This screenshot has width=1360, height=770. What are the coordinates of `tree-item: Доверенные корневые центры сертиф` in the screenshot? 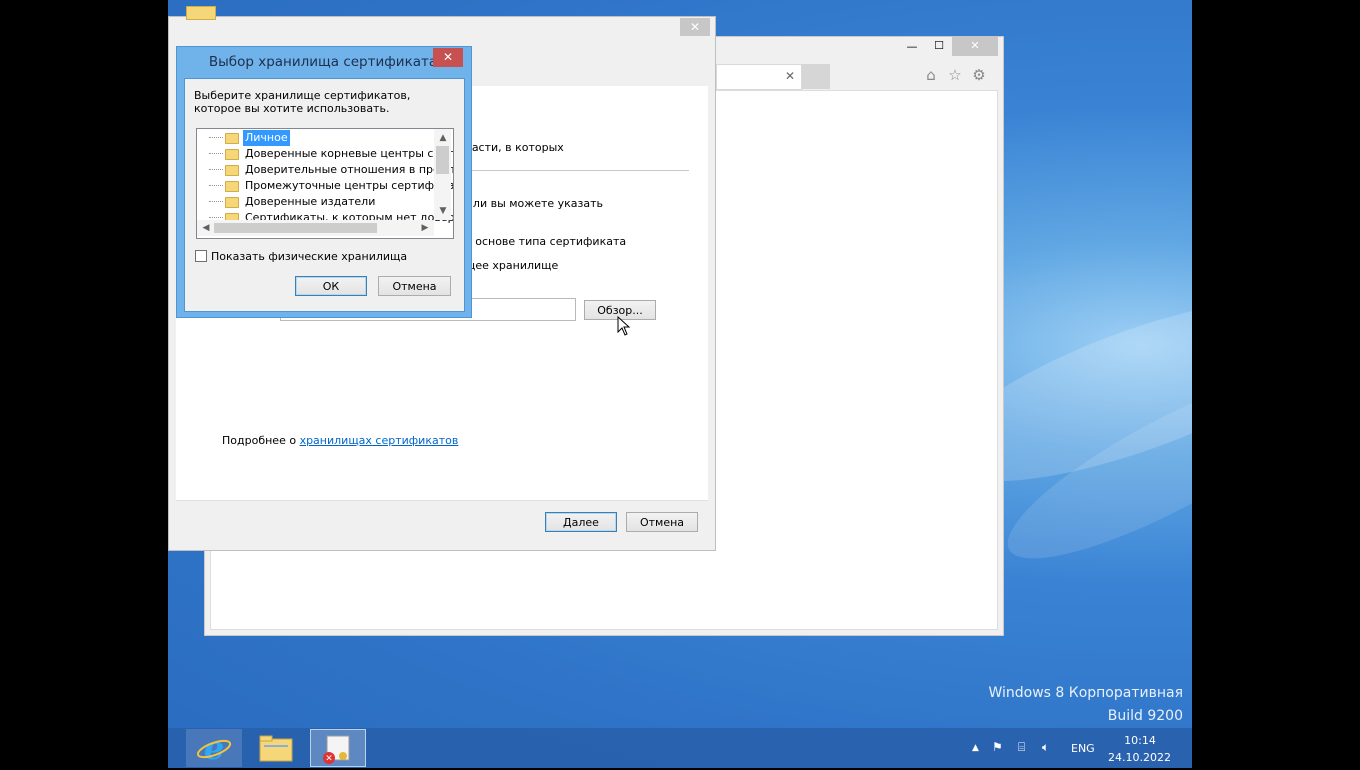 It's located at (325, 154).